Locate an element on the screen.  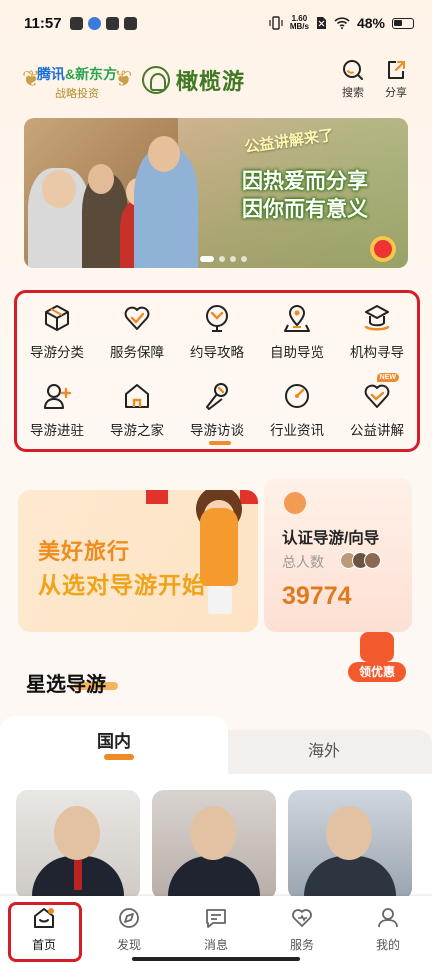
flower-icon is located at coordinates (383, 249).